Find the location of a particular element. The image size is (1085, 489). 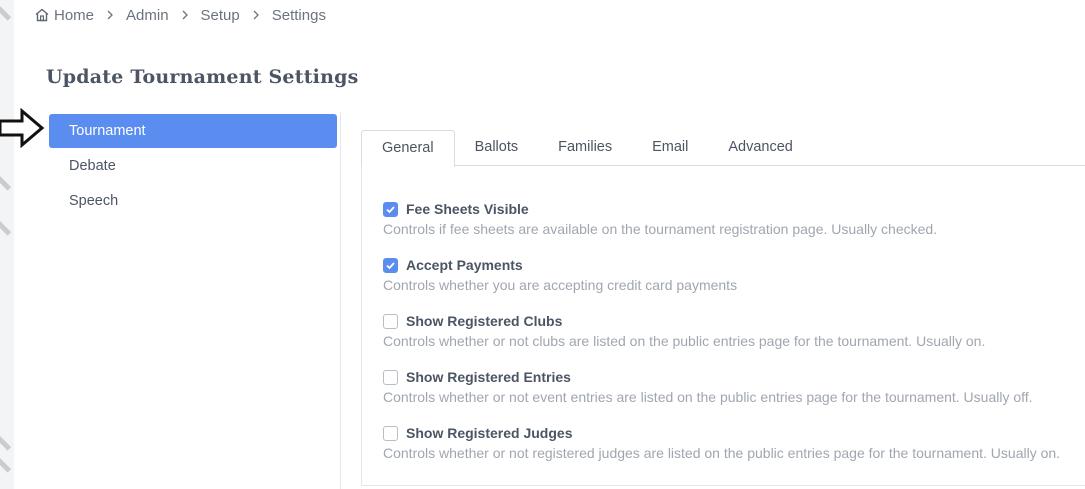

setting-label: Accept Payments is located at coordinates (464, 265).